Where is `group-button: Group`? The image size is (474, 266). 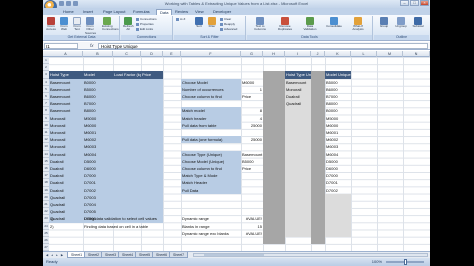
group-button: Group is located at coordinates (384, 22).